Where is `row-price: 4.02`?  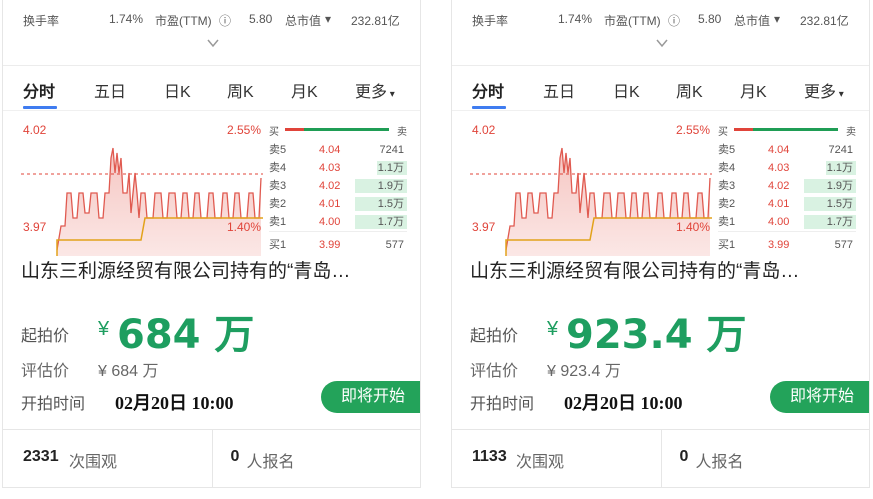
row-price: 4.02 is located at coordinates (779, 186).